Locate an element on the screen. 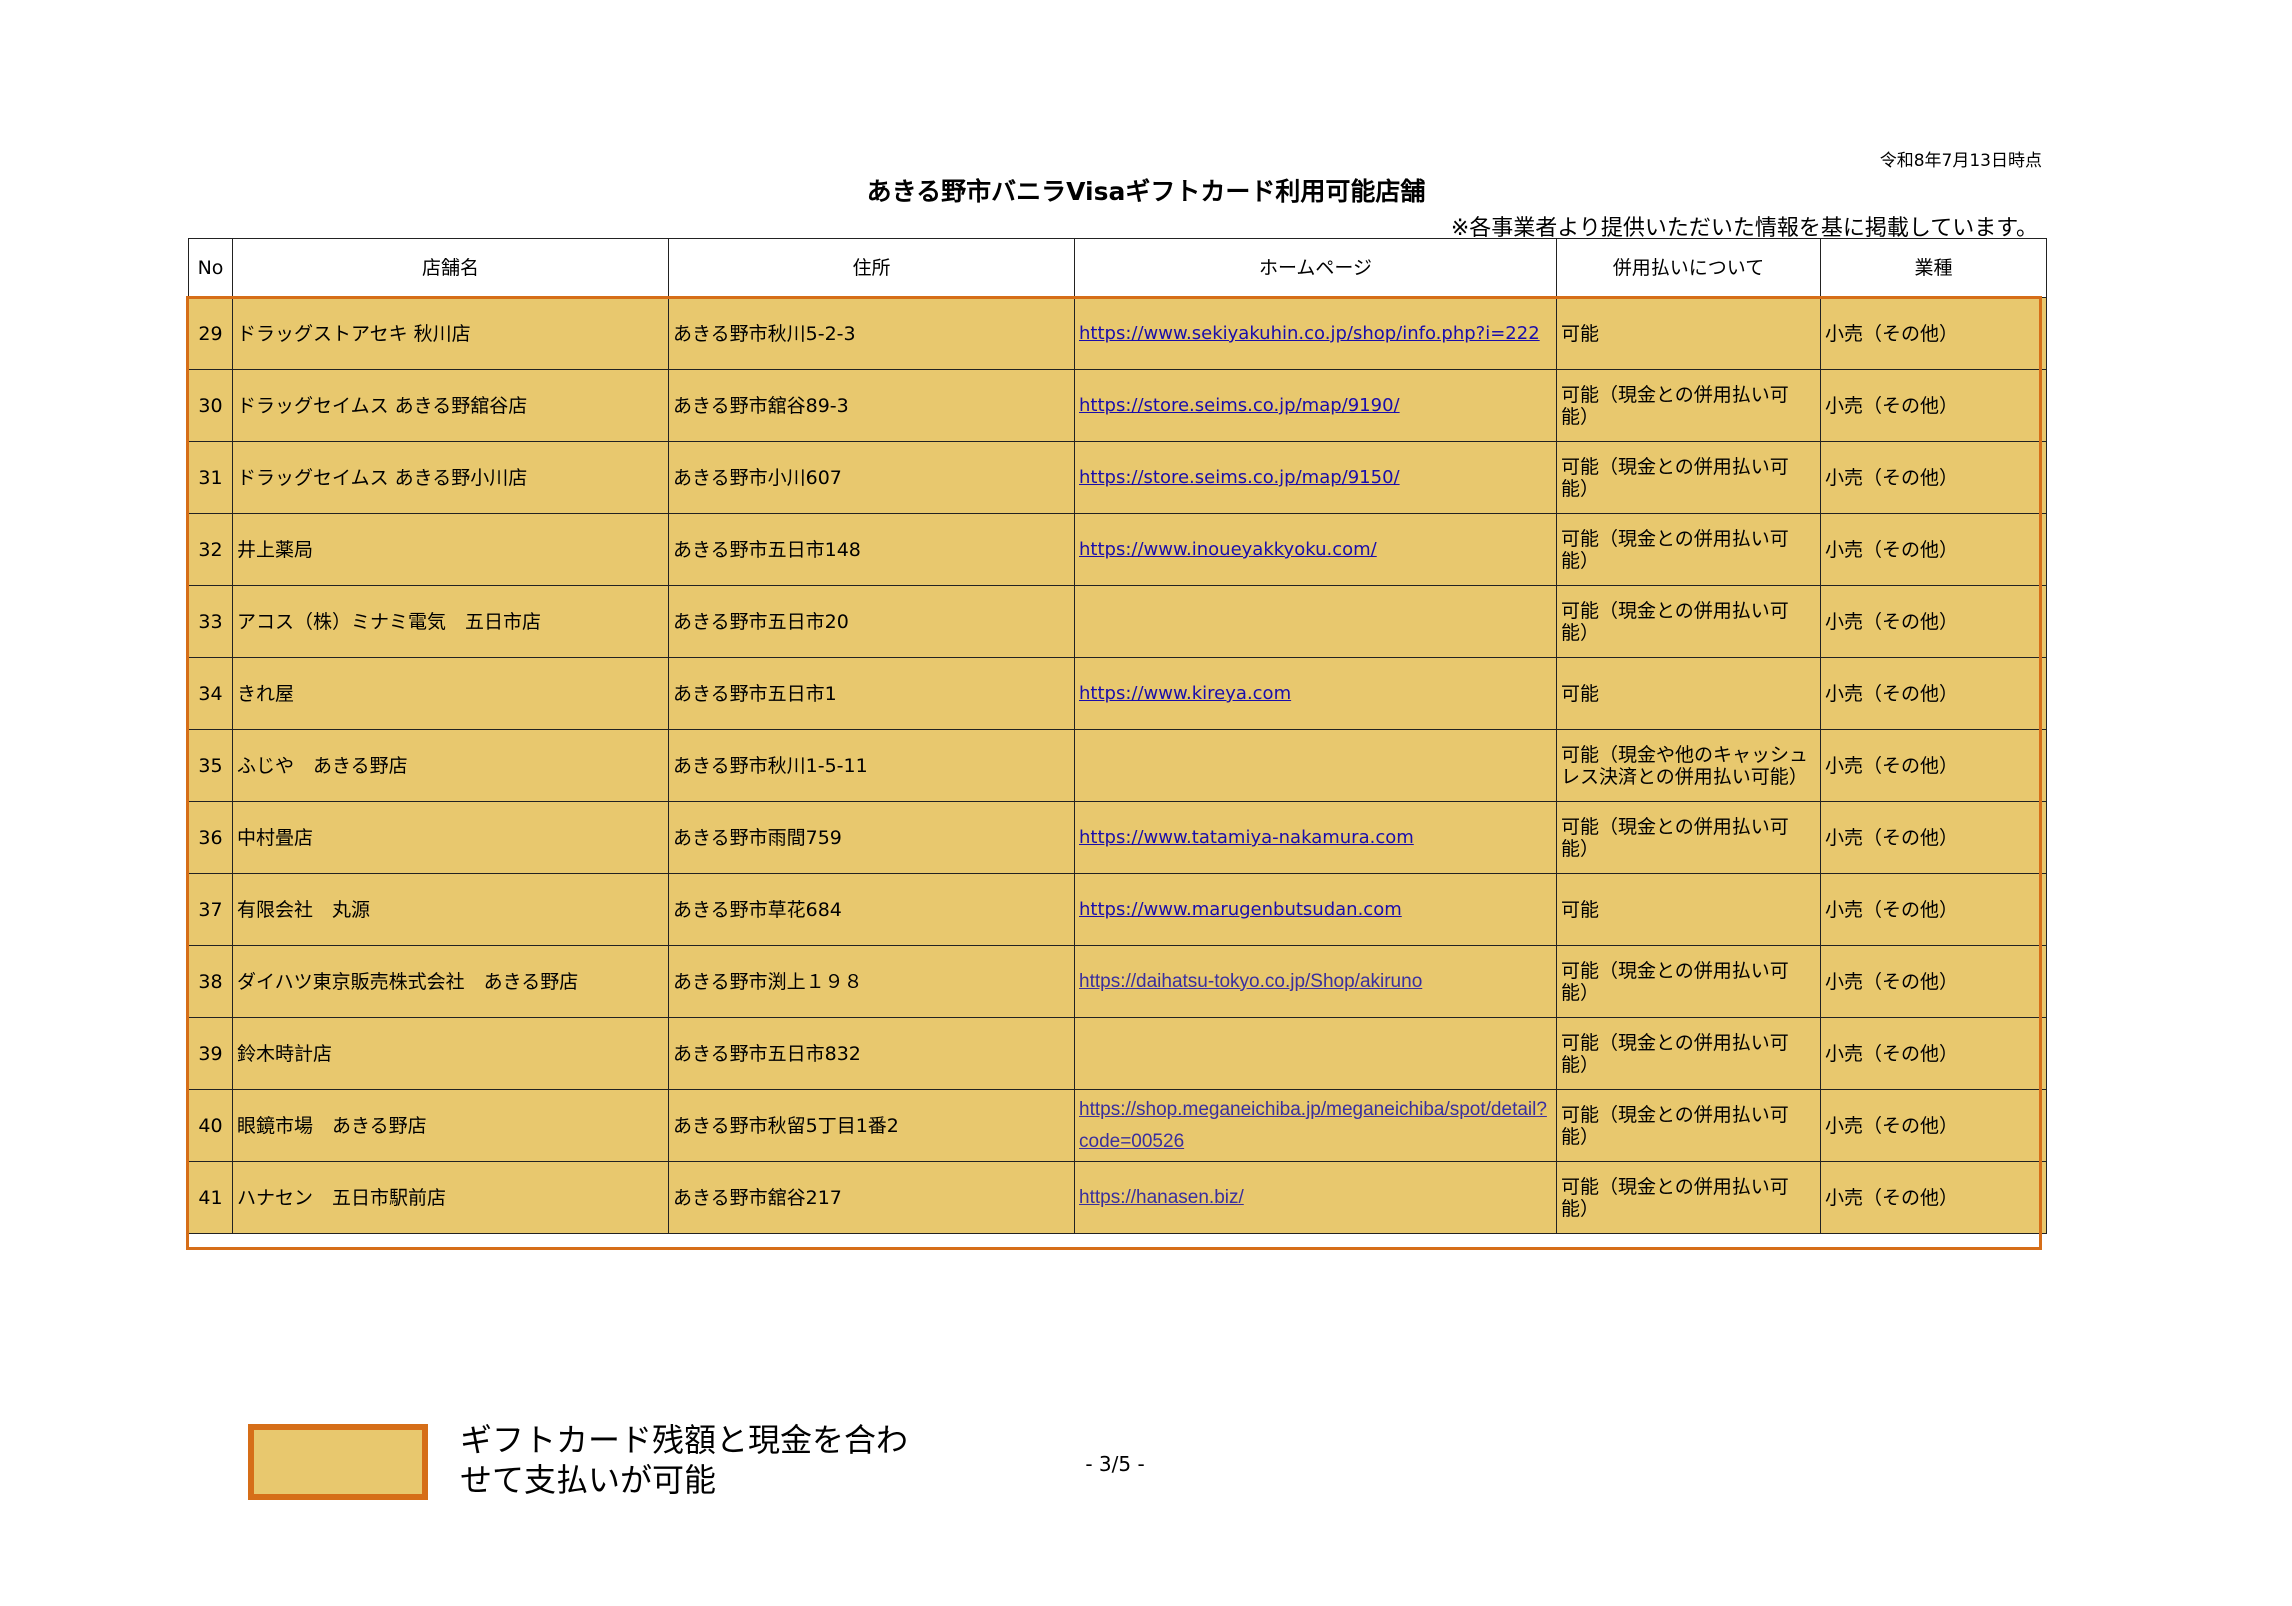 This screenshot has width=2292, height=1606. table-row: 39 鈴木時計店 あきる野市五日市832 可能（現金との併用払い可能） 小売（その他） is located at coordinates (1117, 1053).